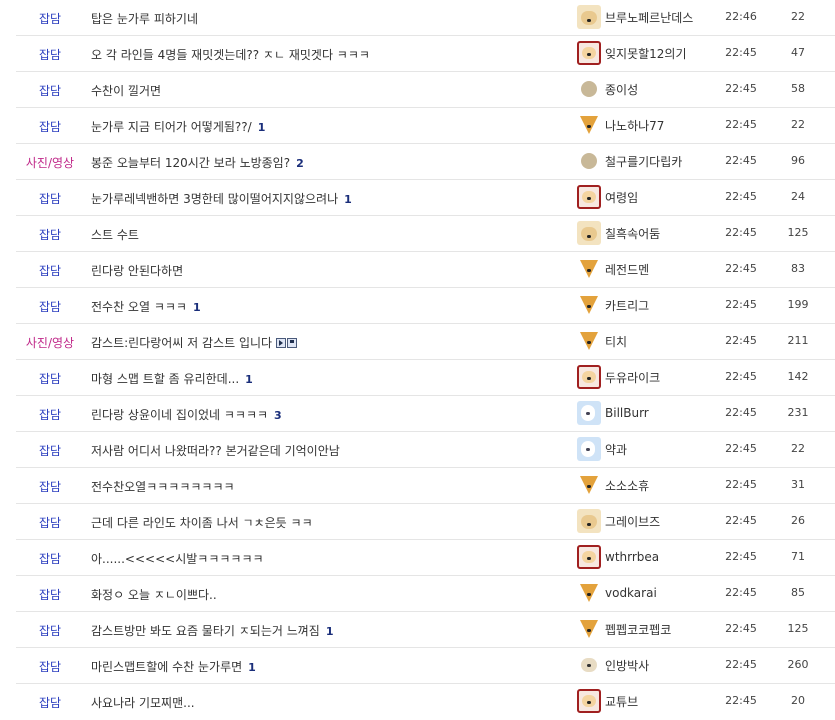 The height and width of the screenshot is (720, 835). I want to click on author-nickname: wthrrbea, so click(632, 557).